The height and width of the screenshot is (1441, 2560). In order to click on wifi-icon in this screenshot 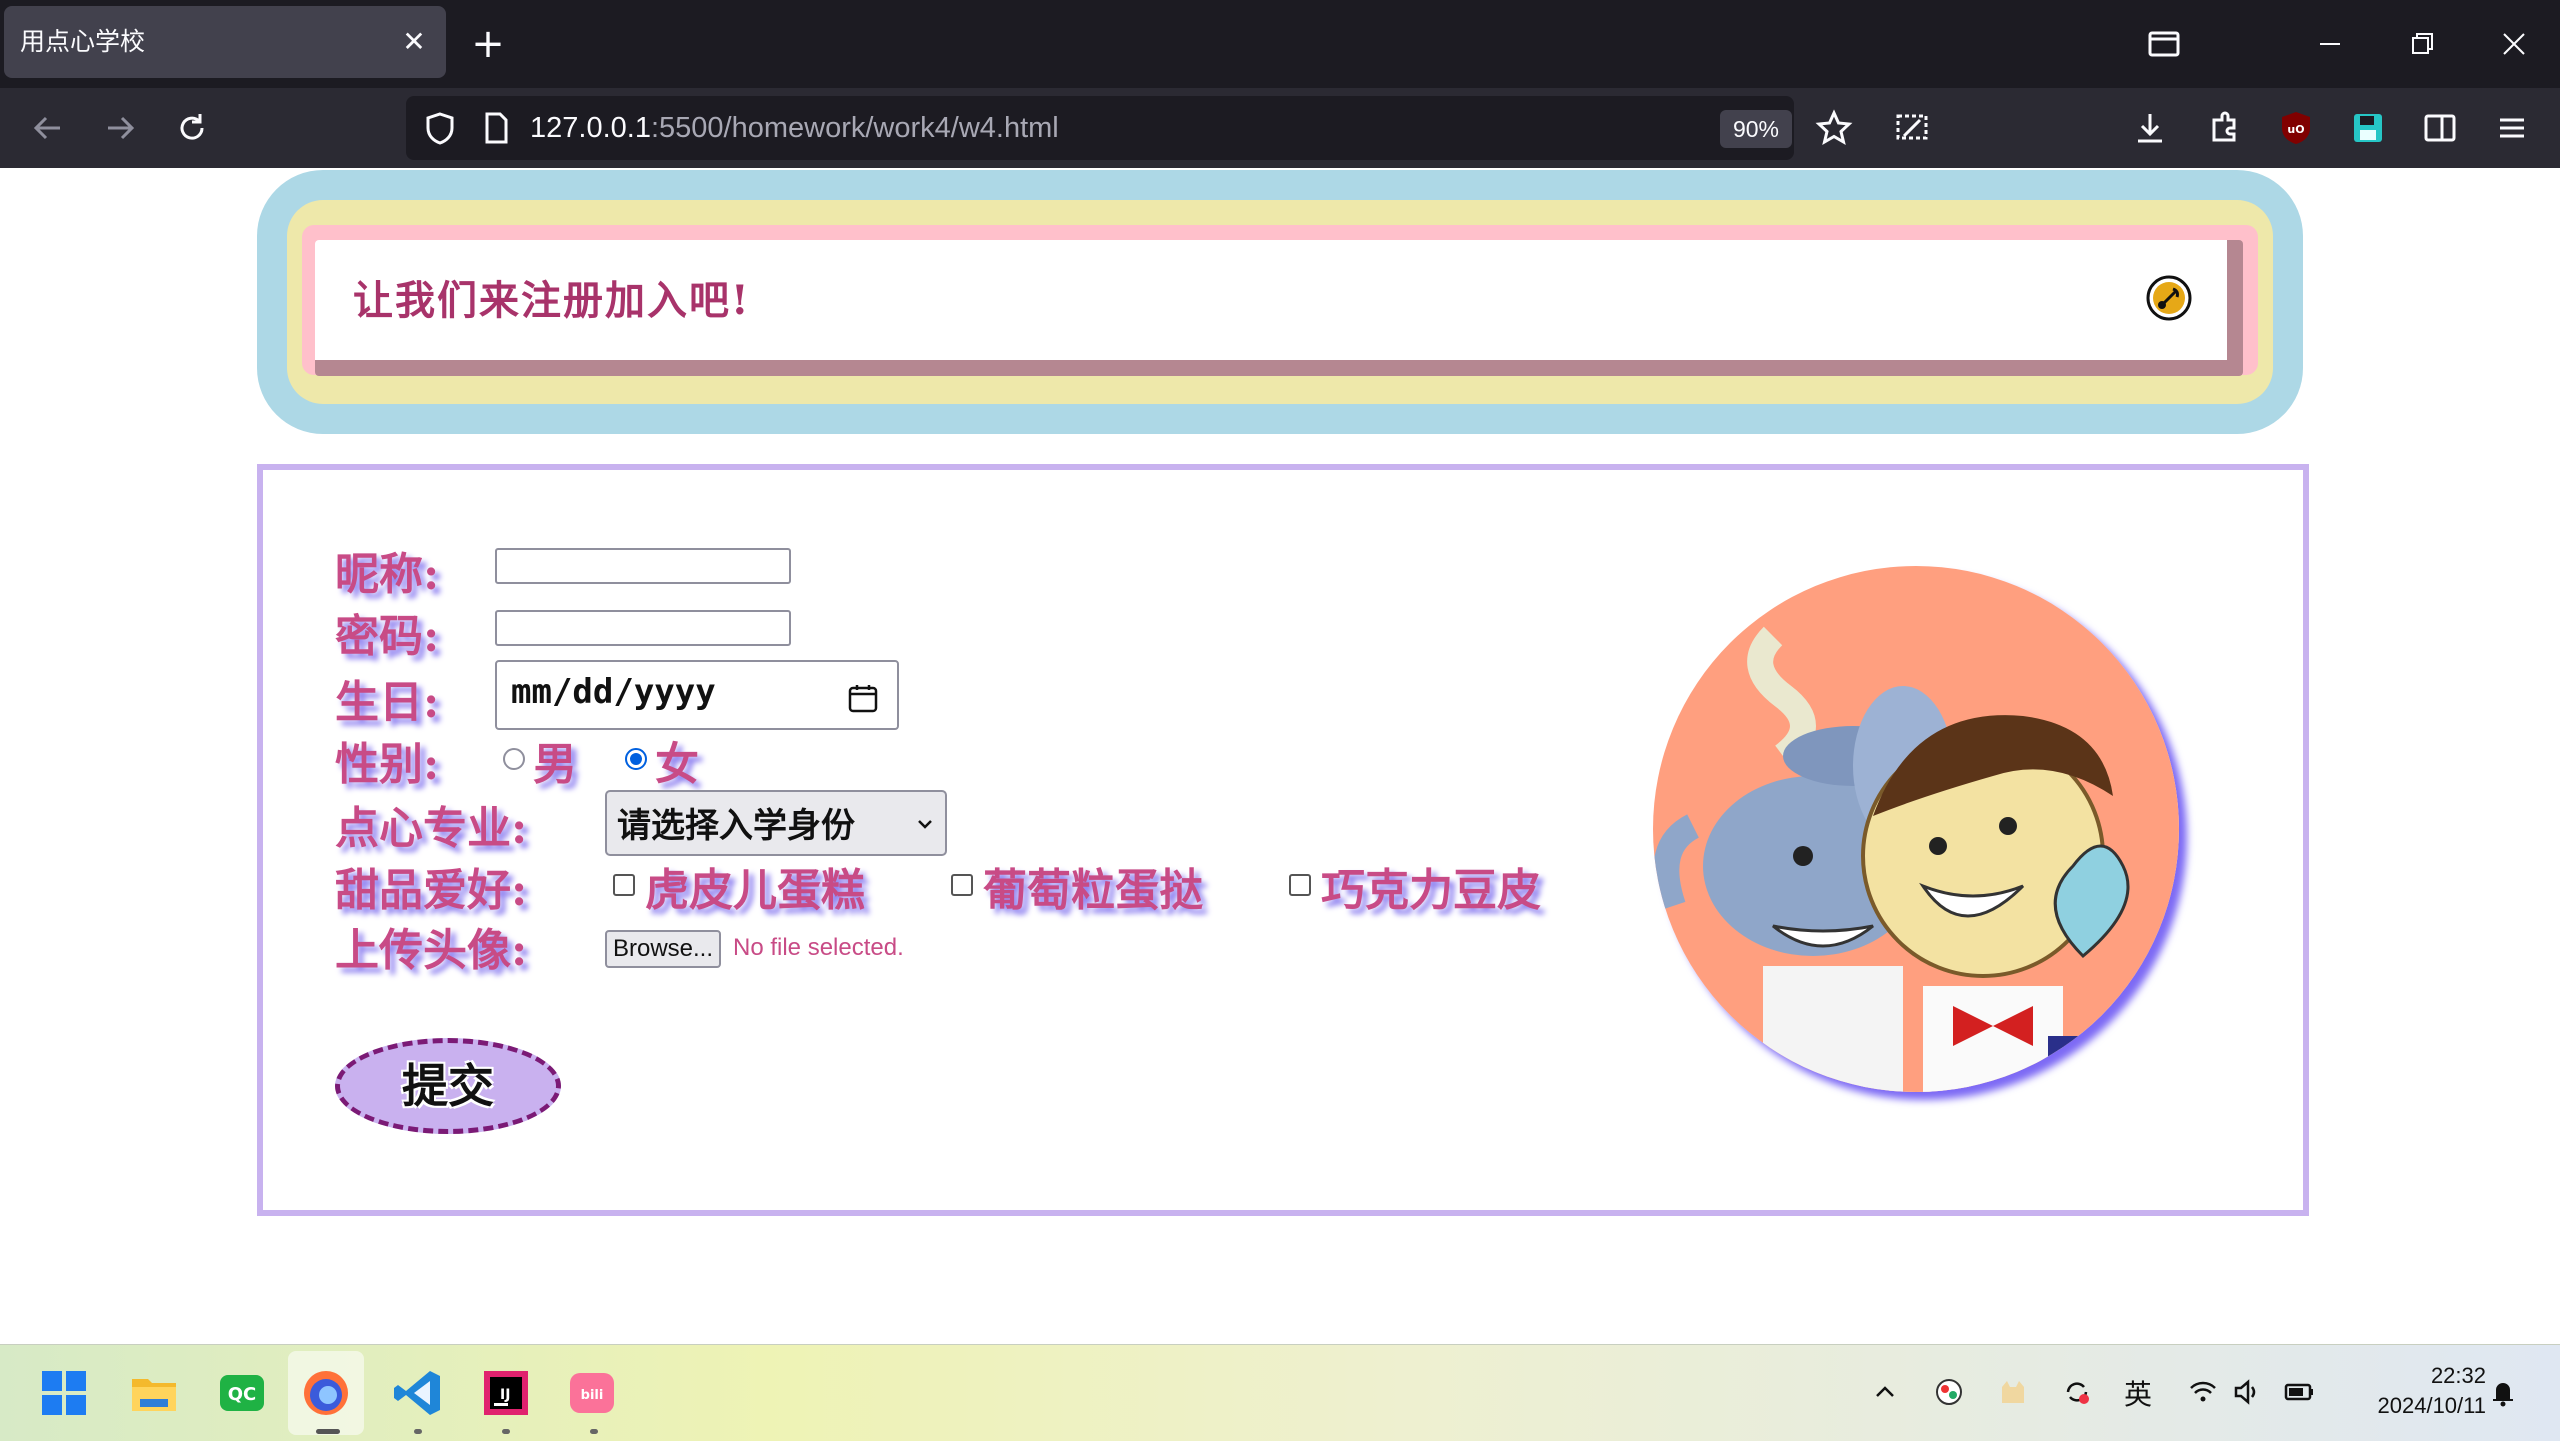, I will do `click(2203, 1392)`.